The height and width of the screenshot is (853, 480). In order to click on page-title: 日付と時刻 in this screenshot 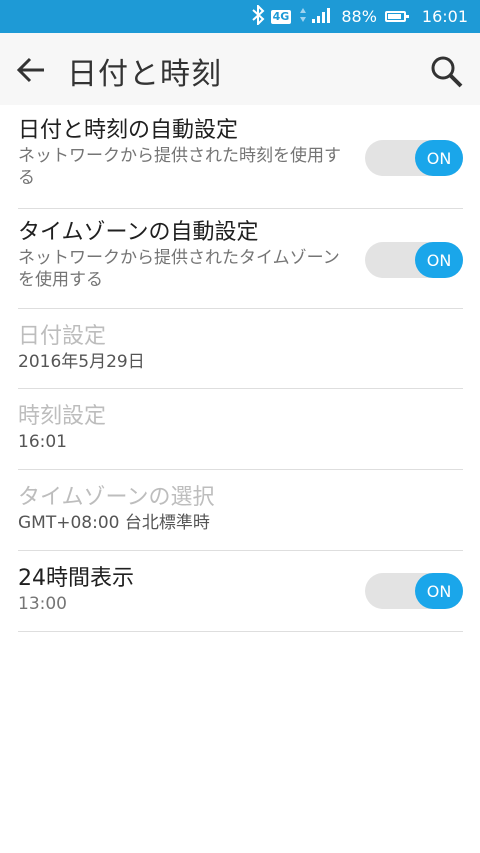, I will do `click(144, 74)`.